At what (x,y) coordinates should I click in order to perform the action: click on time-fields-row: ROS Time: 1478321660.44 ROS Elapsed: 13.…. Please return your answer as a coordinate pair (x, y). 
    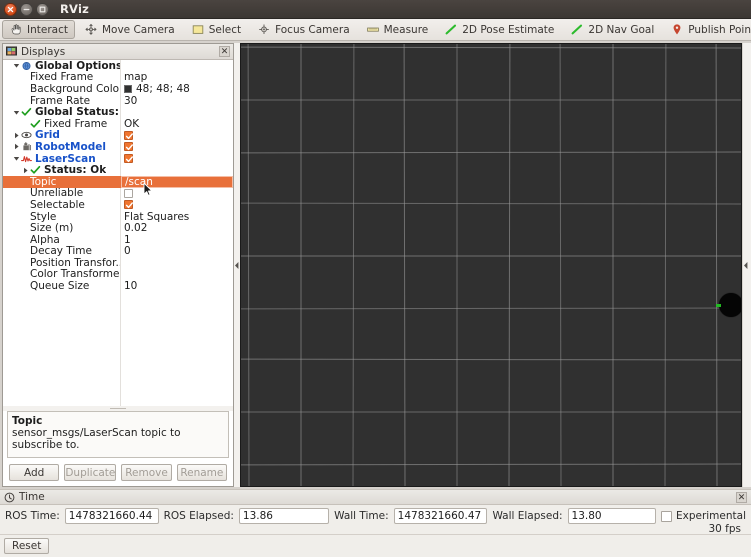
    Looking at the image, I should click on (375, 516).